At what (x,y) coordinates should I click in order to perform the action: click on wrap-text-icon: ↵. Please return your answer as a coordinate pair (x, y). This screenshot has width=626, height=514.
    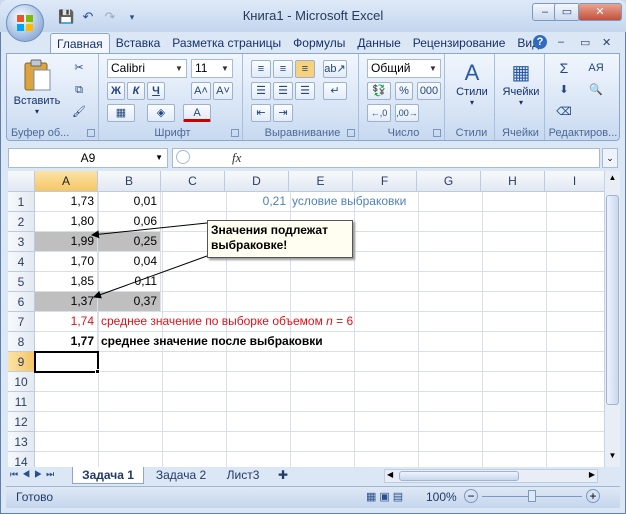
    Looking at the image, I should click on (335, 91).